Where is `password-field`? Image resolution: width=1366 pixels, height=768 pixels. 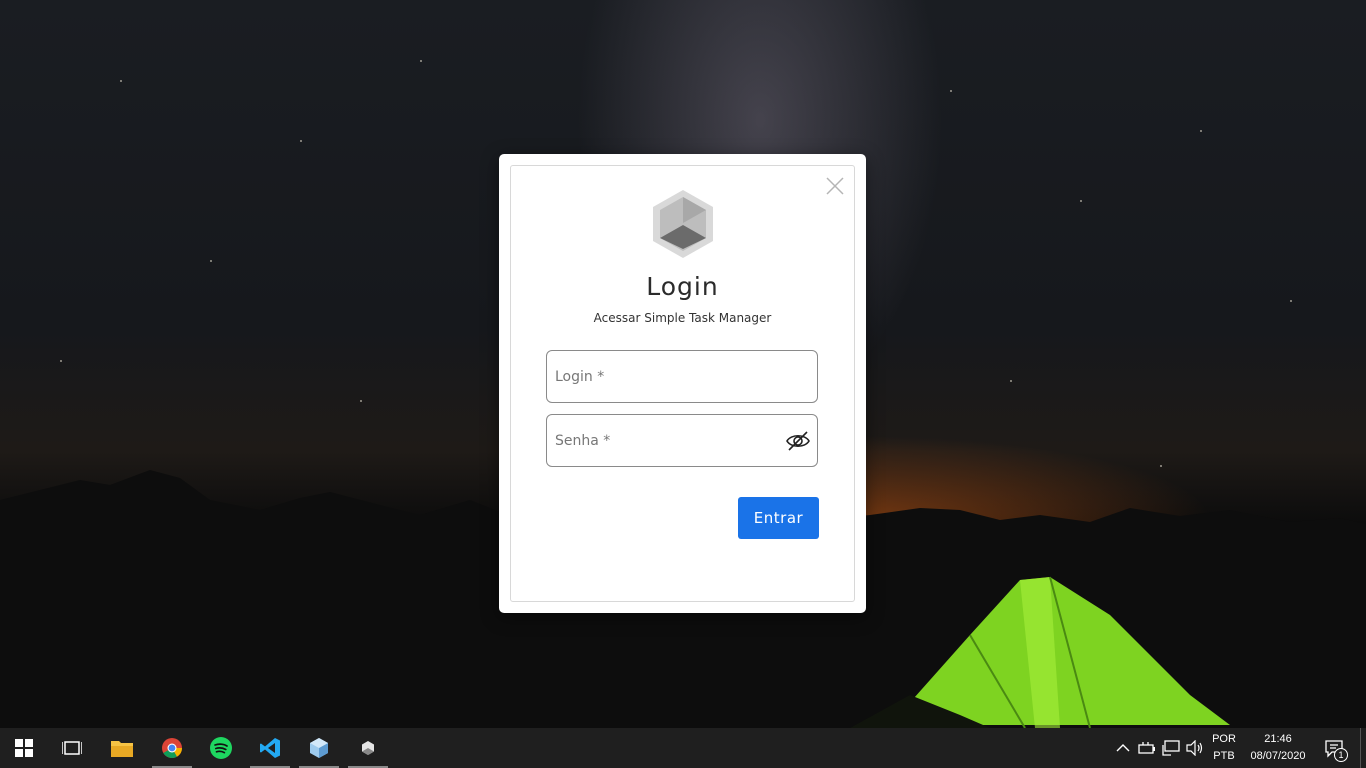
password-field is located at coordinates (682, 440).